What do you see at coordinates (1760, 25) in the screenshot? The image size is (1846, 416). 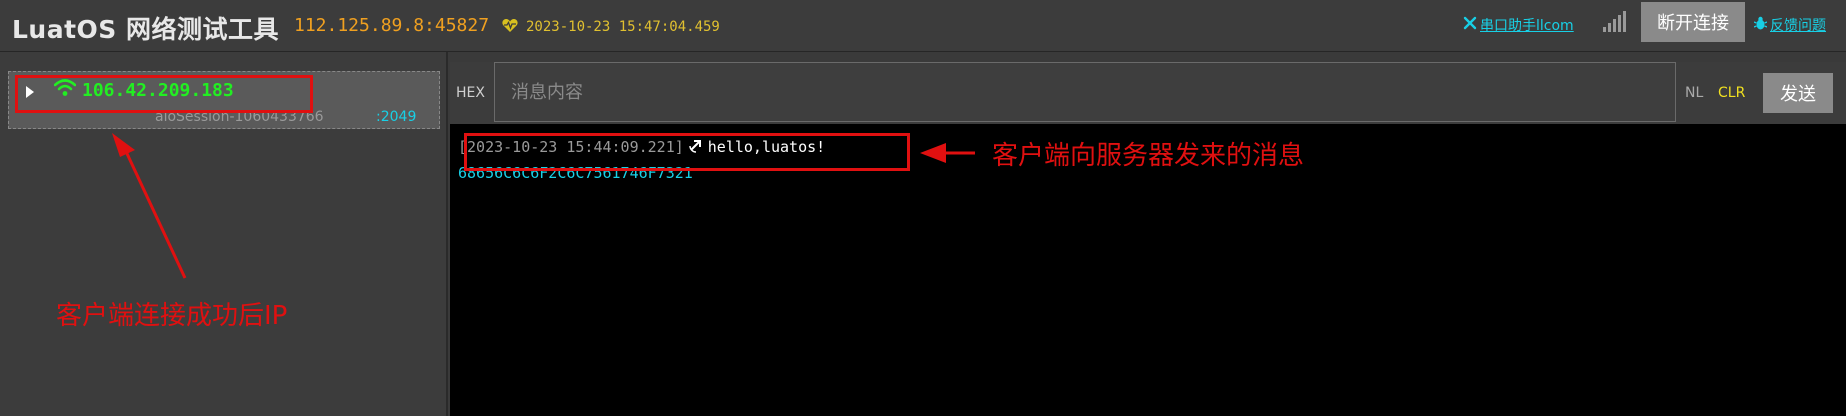 I see `bug-icon` at bounding box center [1760, 25].